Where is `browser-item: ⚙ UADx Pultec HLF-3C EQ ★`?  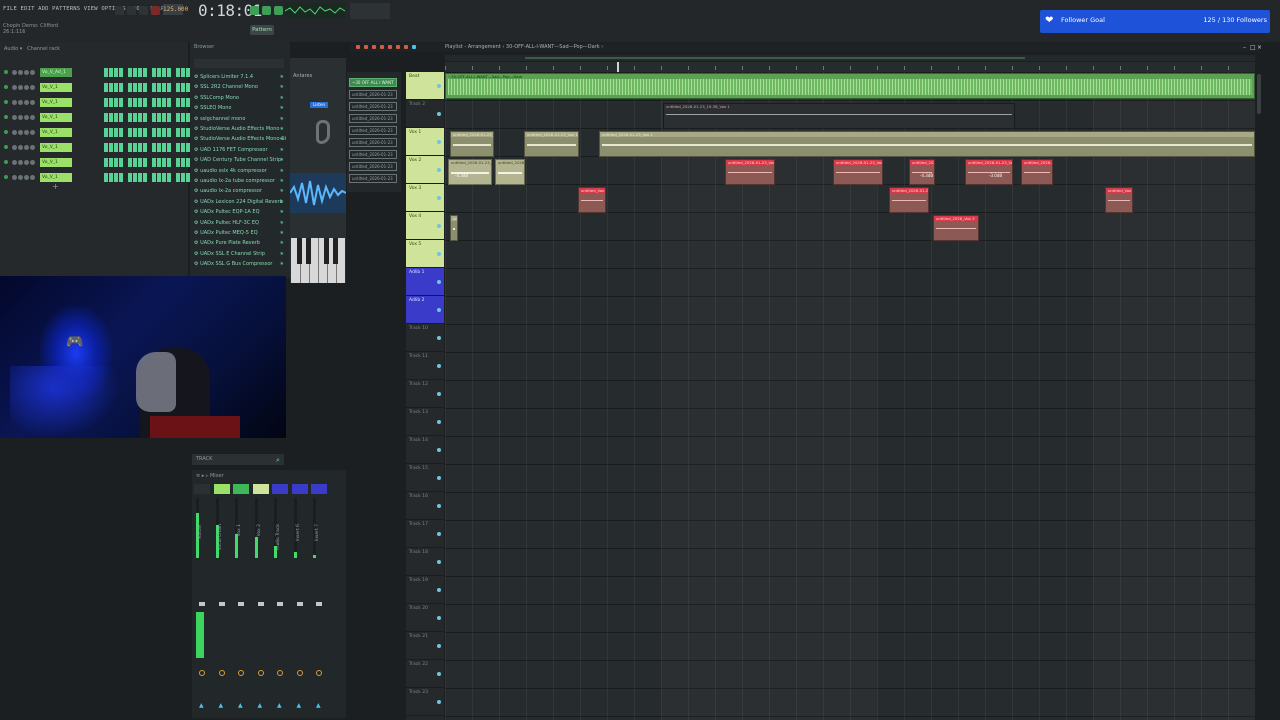
browser-item: ⚙ UADx Pultec HLF-3C EQ ★ is located at coordinates (240, 224).